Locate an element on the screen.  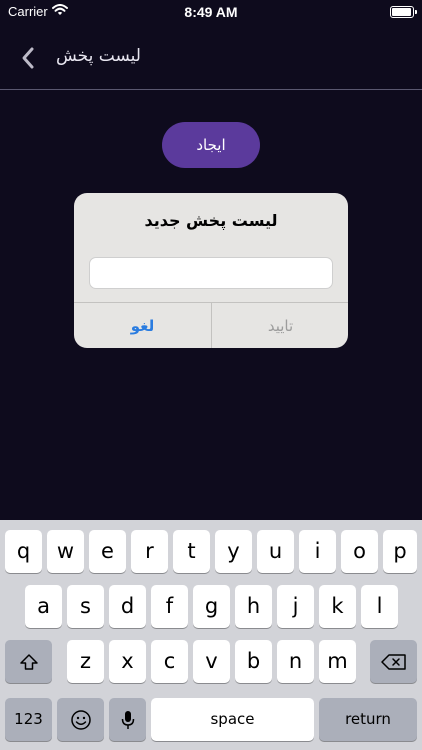
key-w: w is located at coordinates (65, 551).